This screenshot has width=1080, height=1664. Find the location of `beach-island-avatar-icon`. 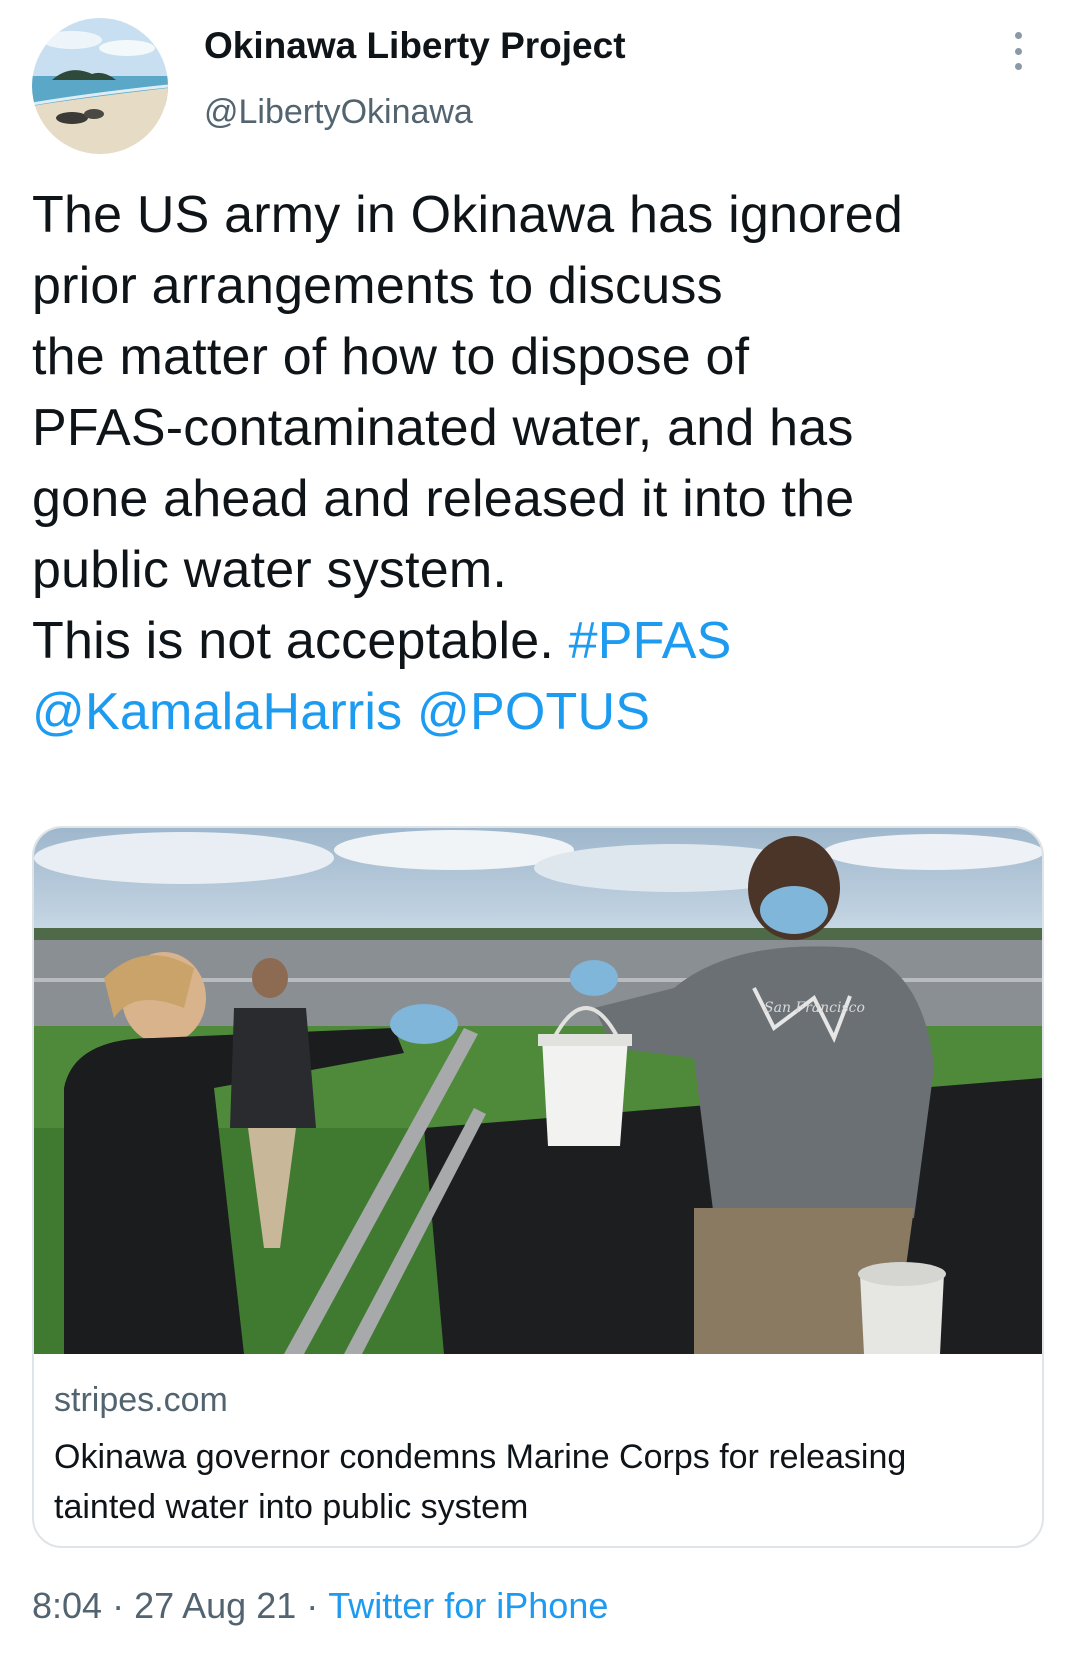

beach-island-avatar-icon is located at coordinates (100, 86).